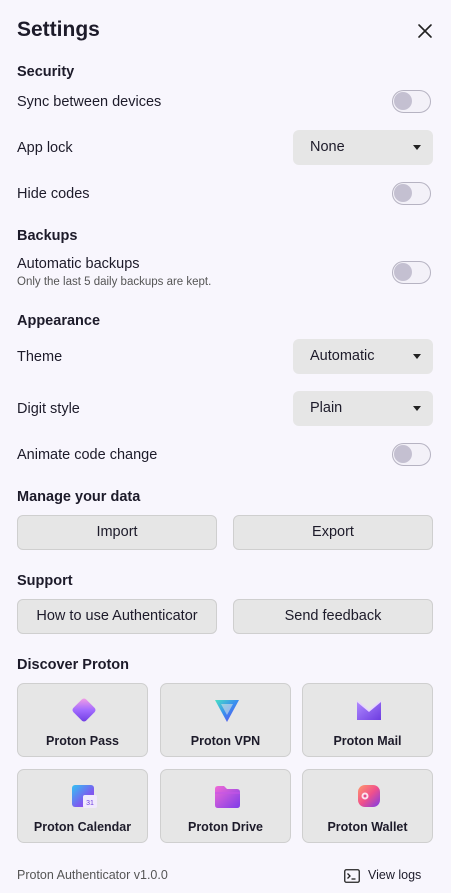  I want to click on auto-backups-sublabel: Only the last 5 daily backups are kept., so click(114, 282).